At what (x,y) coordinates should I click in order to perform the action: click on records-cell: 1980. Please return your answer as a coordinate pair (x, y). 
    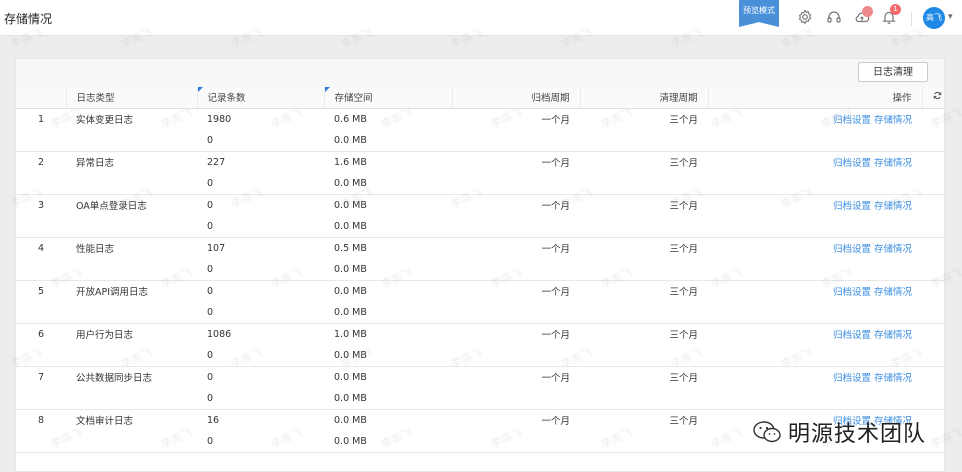
    Looking at the image, I should click on (219, 119).